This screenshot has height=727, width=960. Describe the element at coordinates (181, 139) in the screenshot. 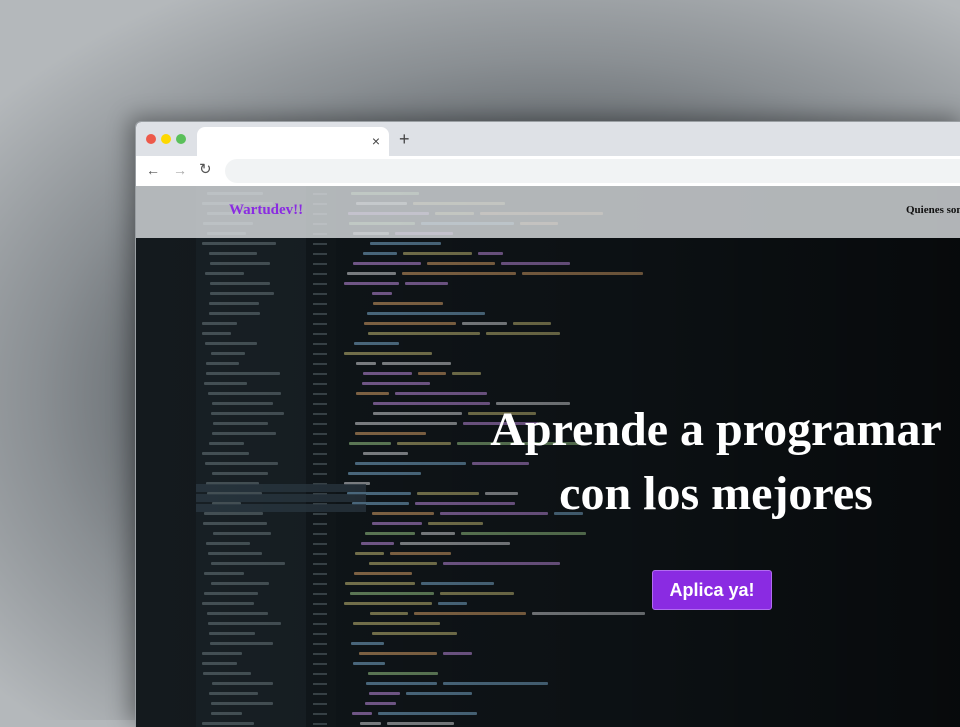

I see `maximize-window-icon` at that location.